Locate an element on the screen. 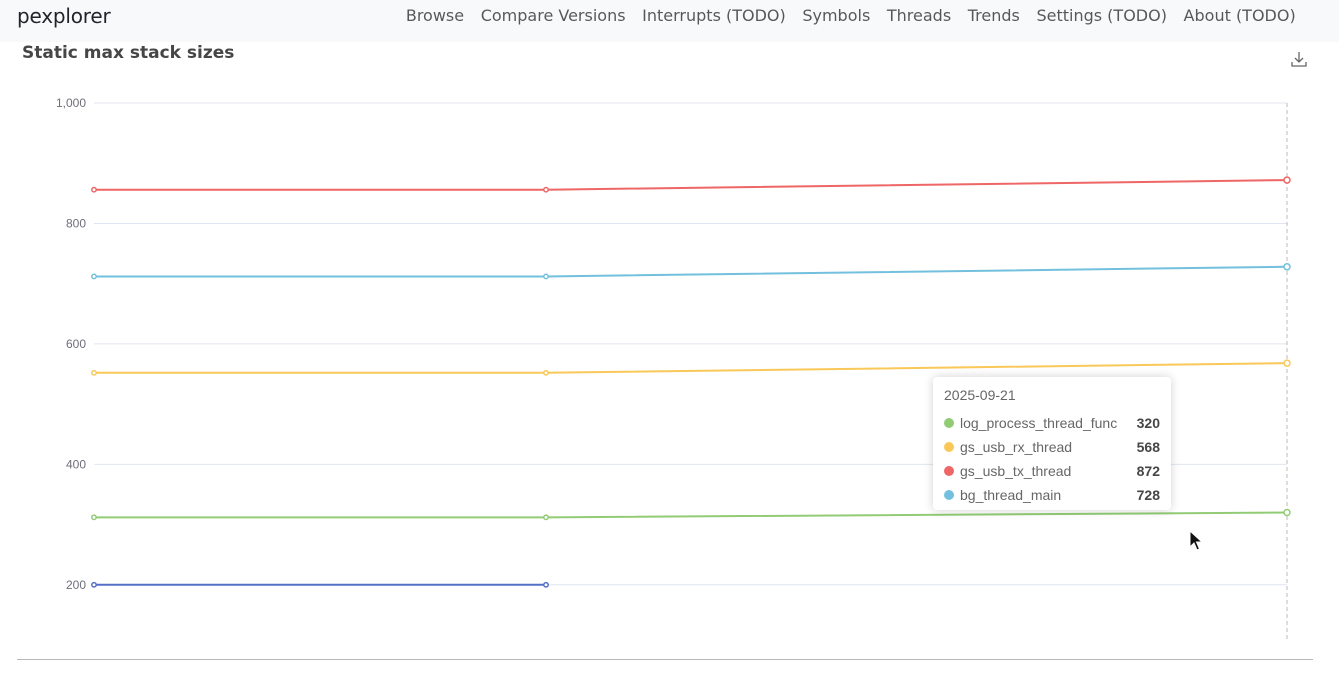 The image size is (1339, 675). tooltip-series-name: bg_thread_main is located at coordinates (1011, 495).